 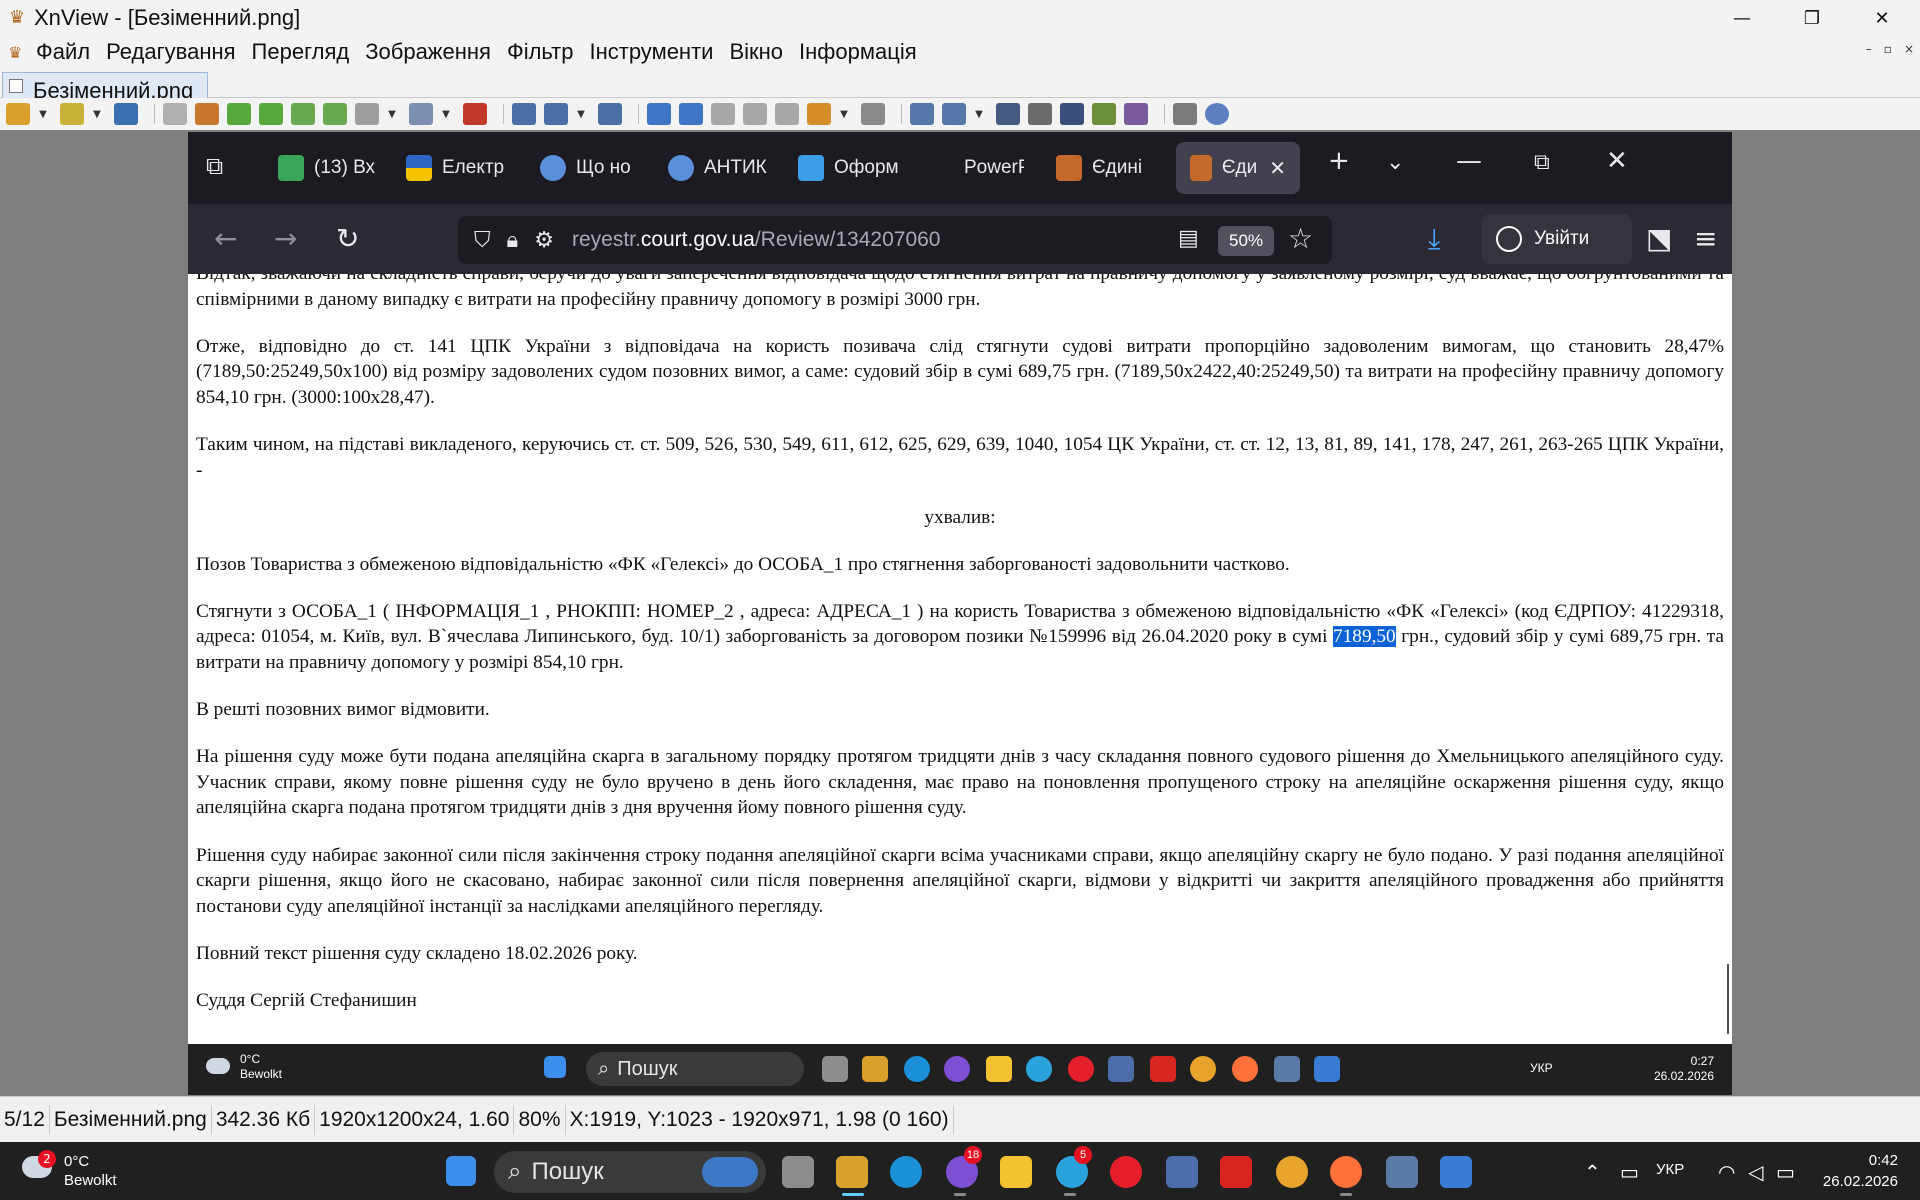 I want to click on arrow-left-icon, so click(x=659, y=114).